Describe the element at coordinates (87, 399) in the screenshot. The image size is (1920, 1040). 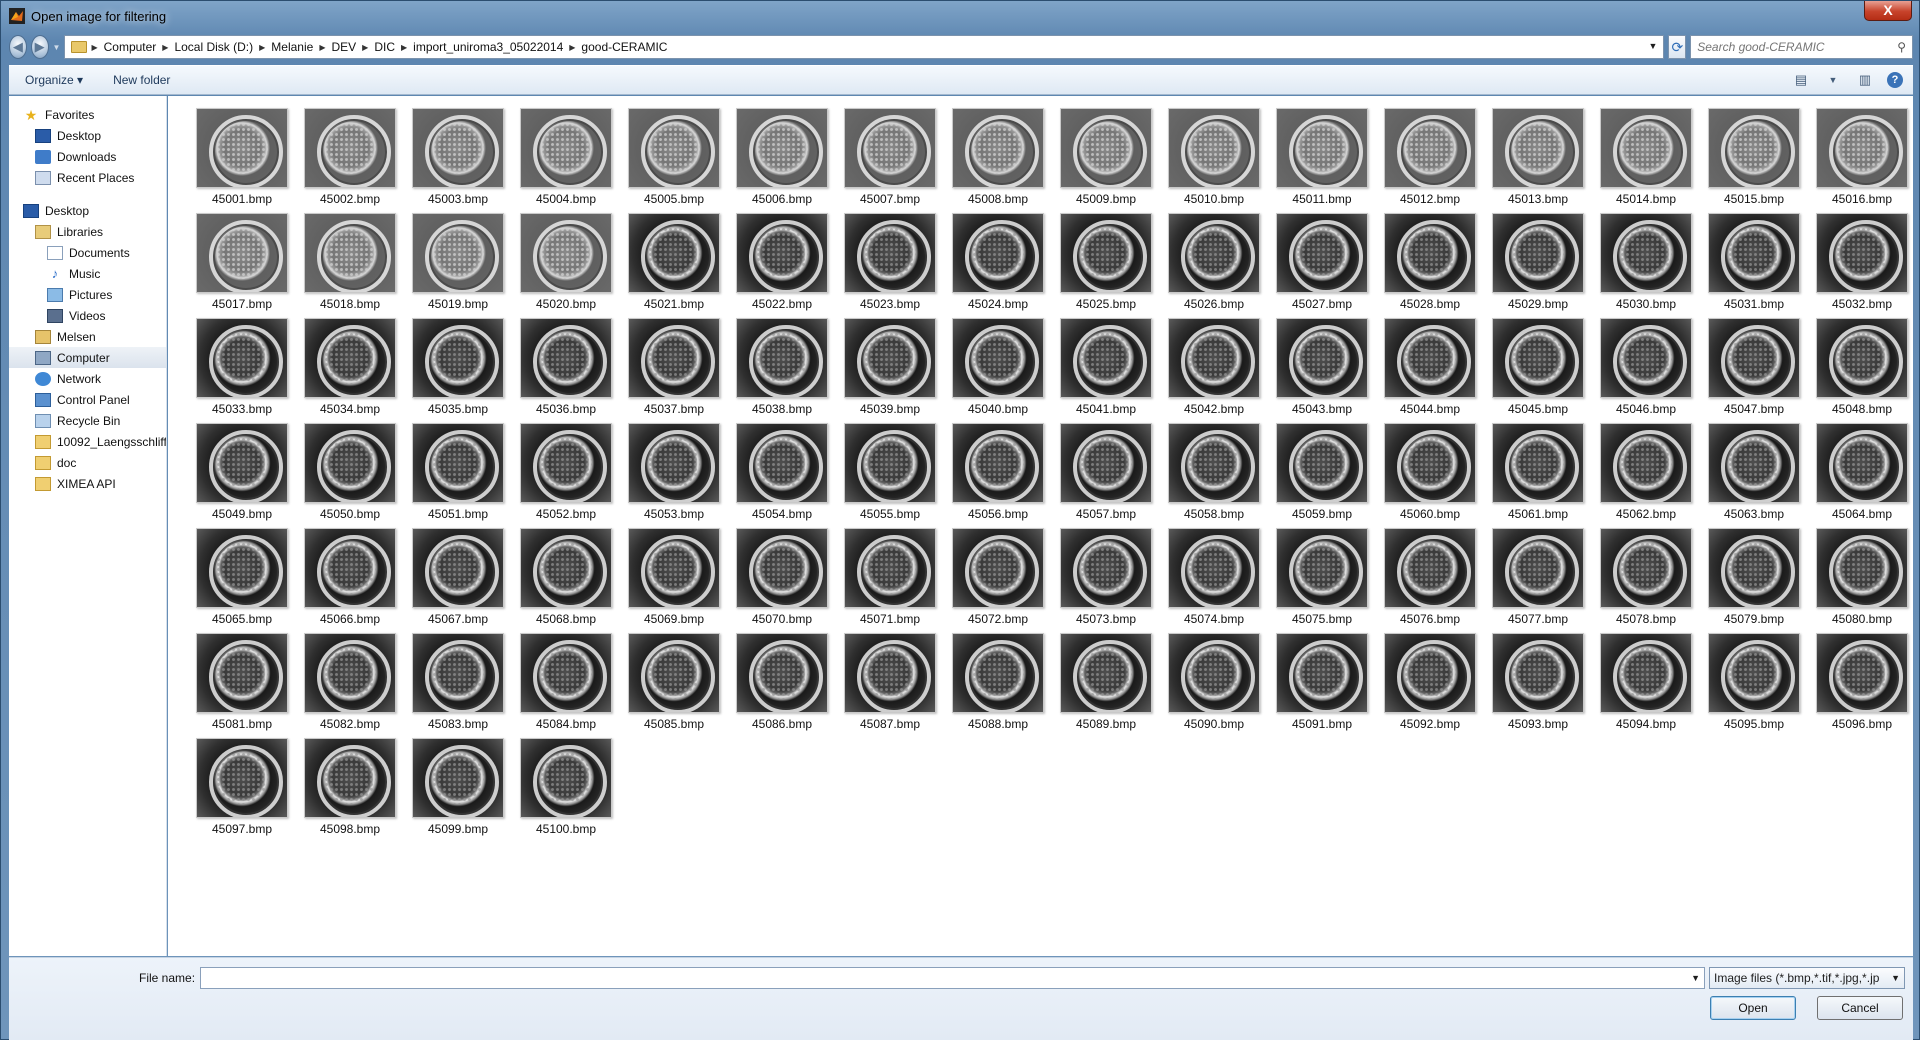
I see `nav-item: Control Panel` at that location.